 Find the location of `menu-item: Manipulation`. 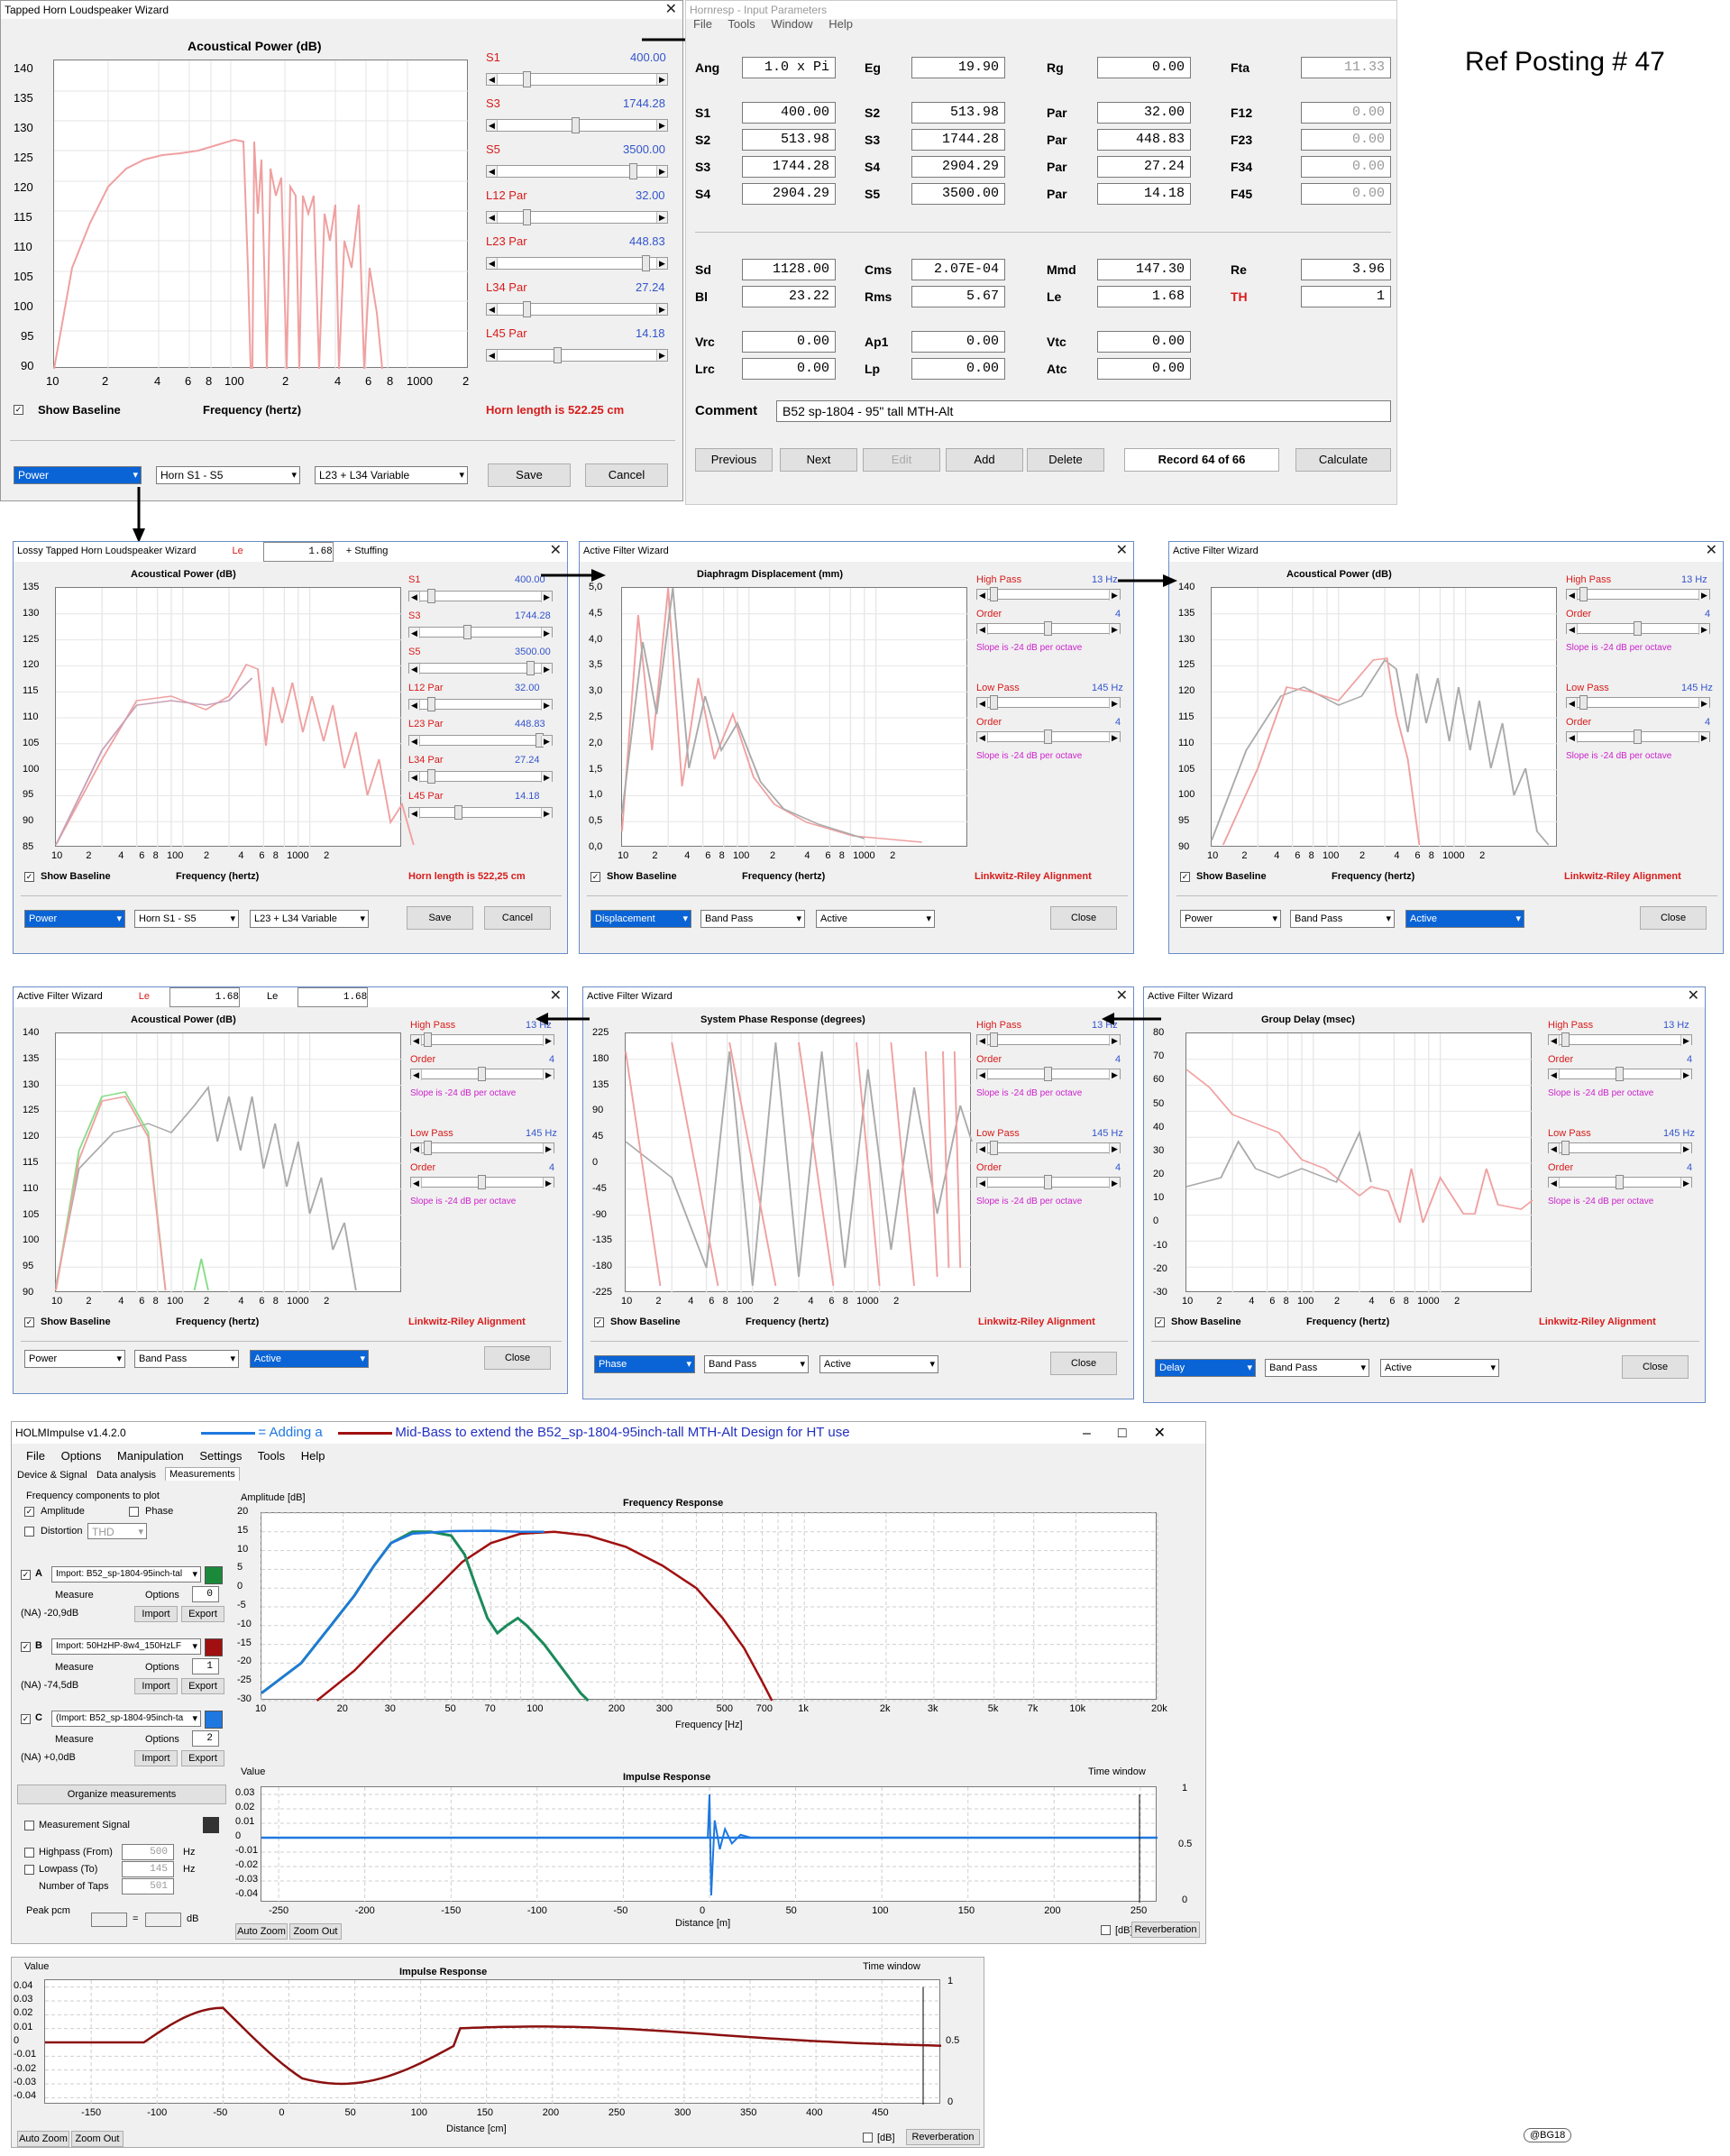

menu-item: Manipulation is located at coordinates (151, 1456).